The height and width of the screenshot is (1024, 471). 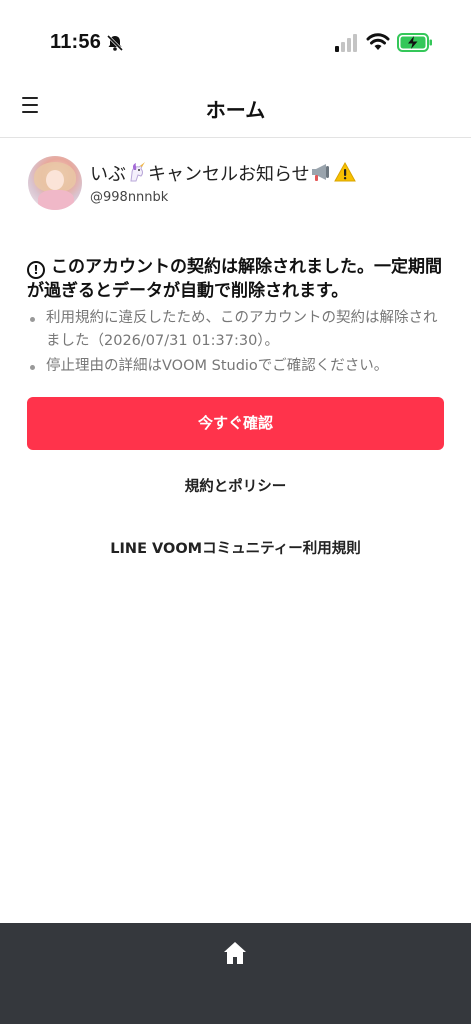 I want to click on signal-icon, so click(x=346, y=43).